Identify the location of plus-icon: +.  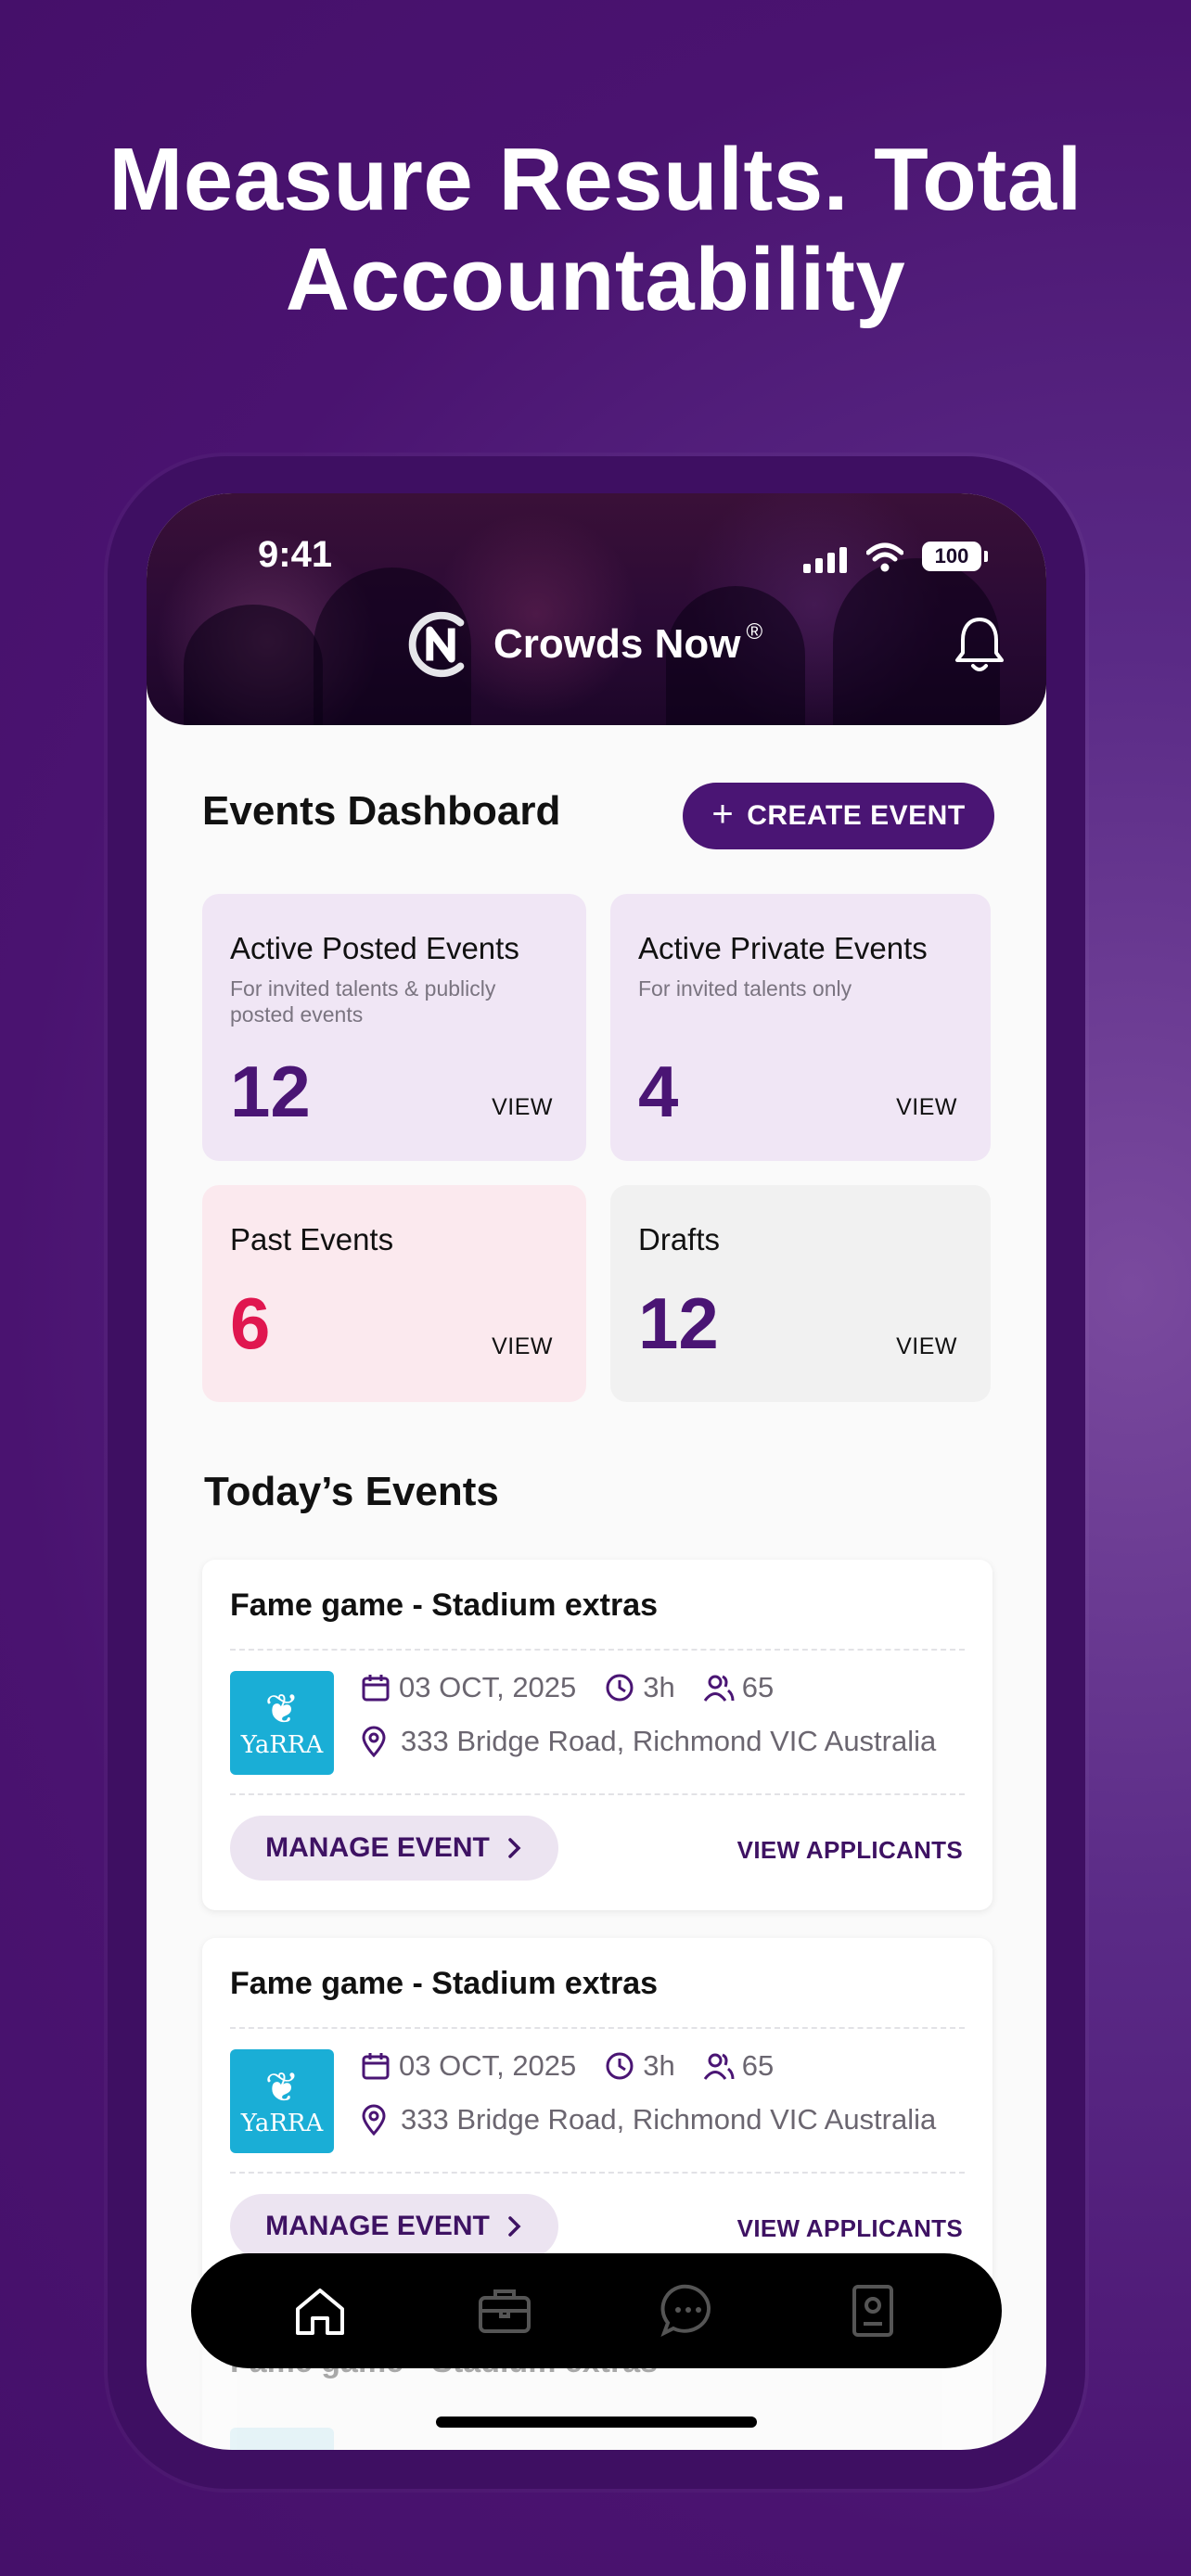
(723, 814).